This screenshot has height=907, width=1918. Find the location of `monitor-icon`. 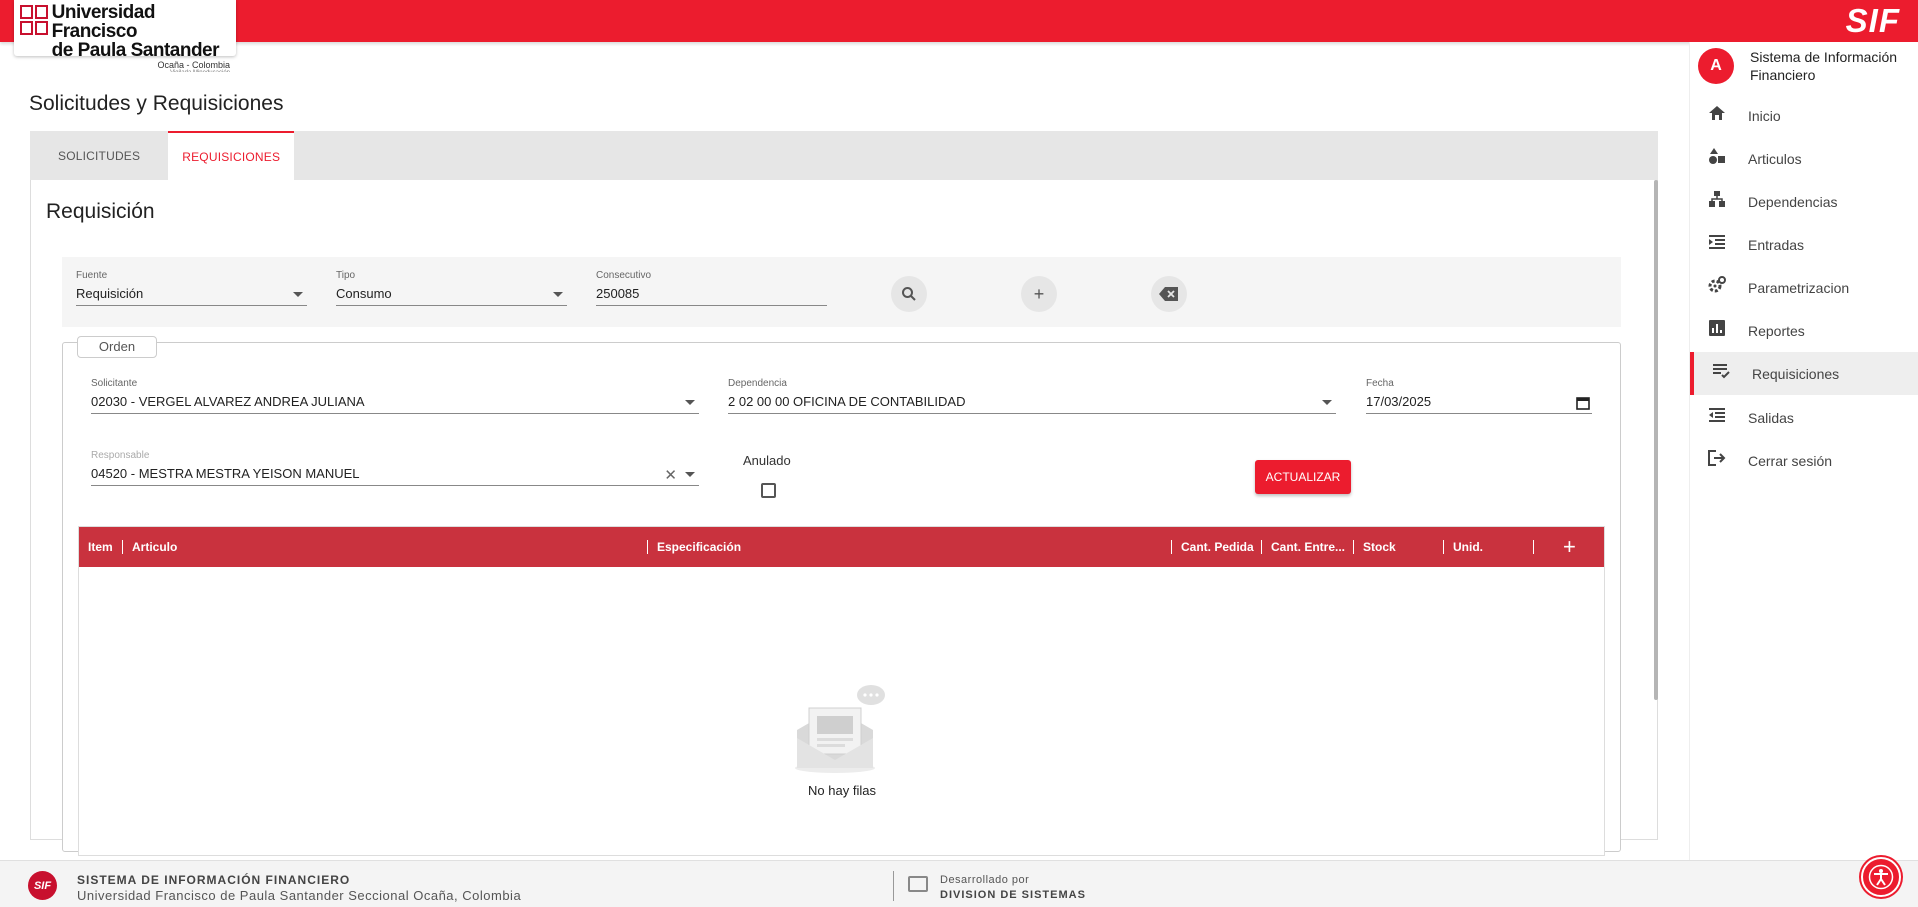

monitor-icon is located at coordinates (918, 884).